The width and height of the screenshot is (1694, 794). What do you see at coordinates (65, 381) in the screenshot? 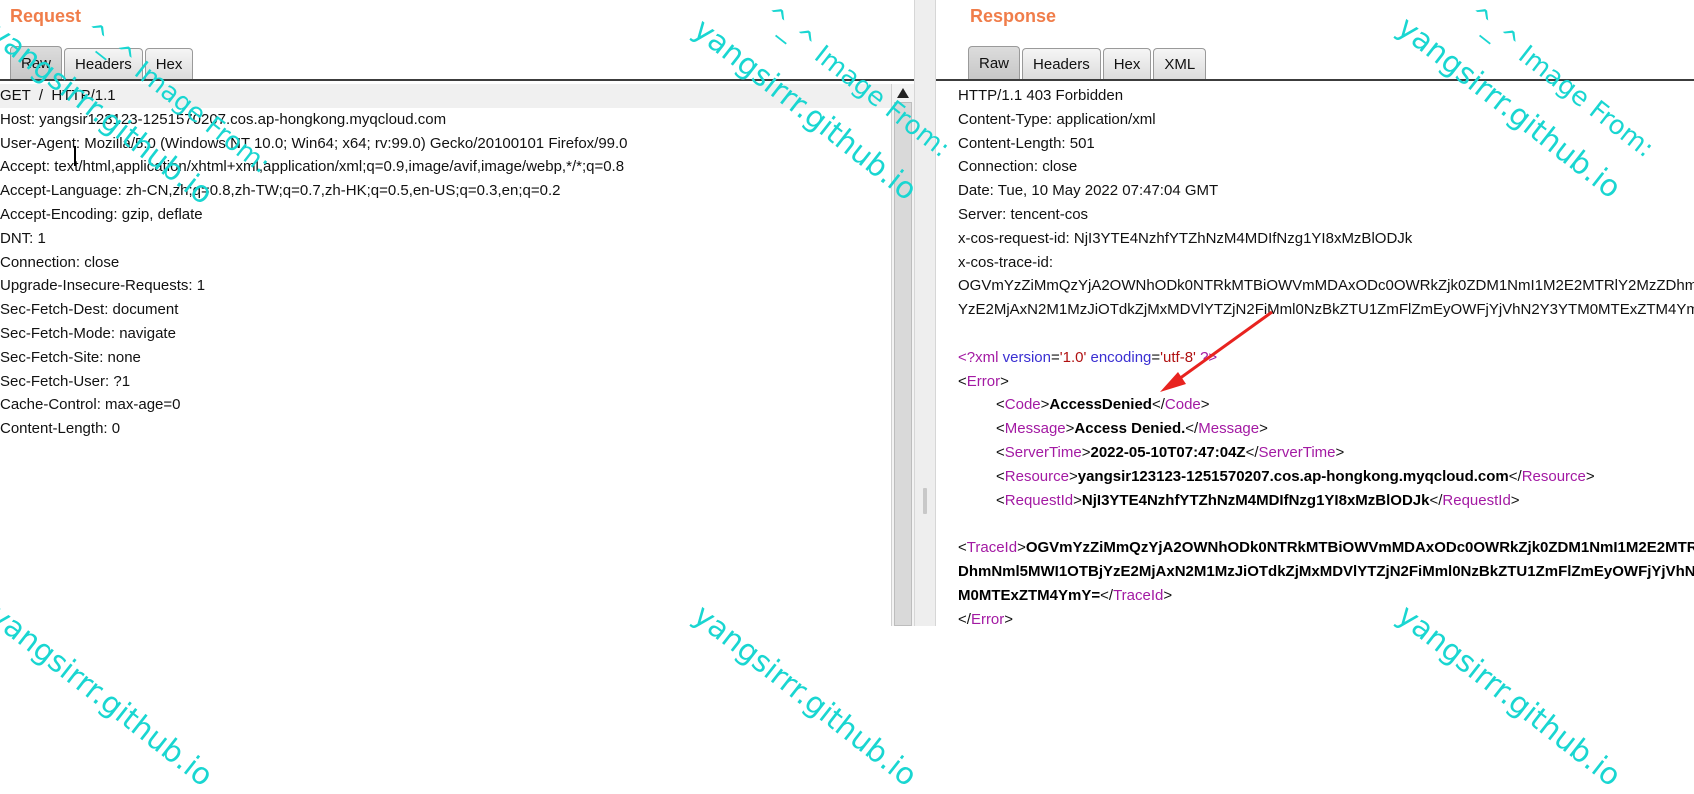
I see `request-line: Sec-Fetch-User: ?1` at bounding box center [65, 381].